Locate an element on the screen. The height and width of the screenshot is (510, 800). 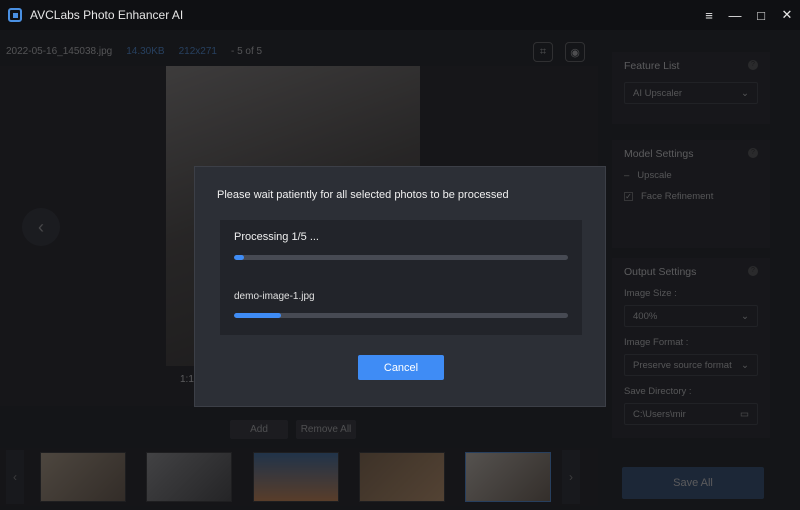
image-position: - 5 of 5 is located at coordinates (246, 51).